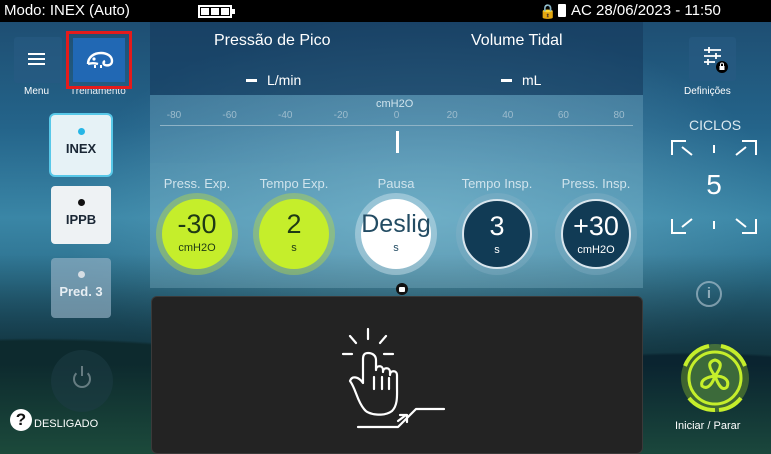  What do you see at coordinates (81, 291) in the screenshot?
I see `mode-pred3-label: Pred. 3` at bounding box center [81, 291].